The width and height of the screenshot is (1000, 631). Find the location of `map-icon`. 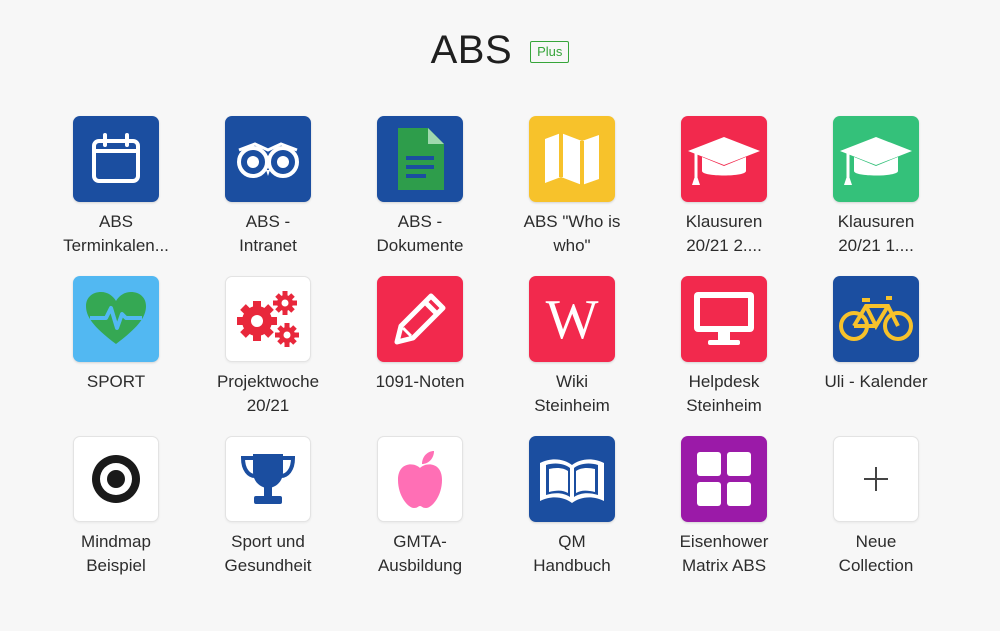

map-icon is located at coordinates (572, 159).